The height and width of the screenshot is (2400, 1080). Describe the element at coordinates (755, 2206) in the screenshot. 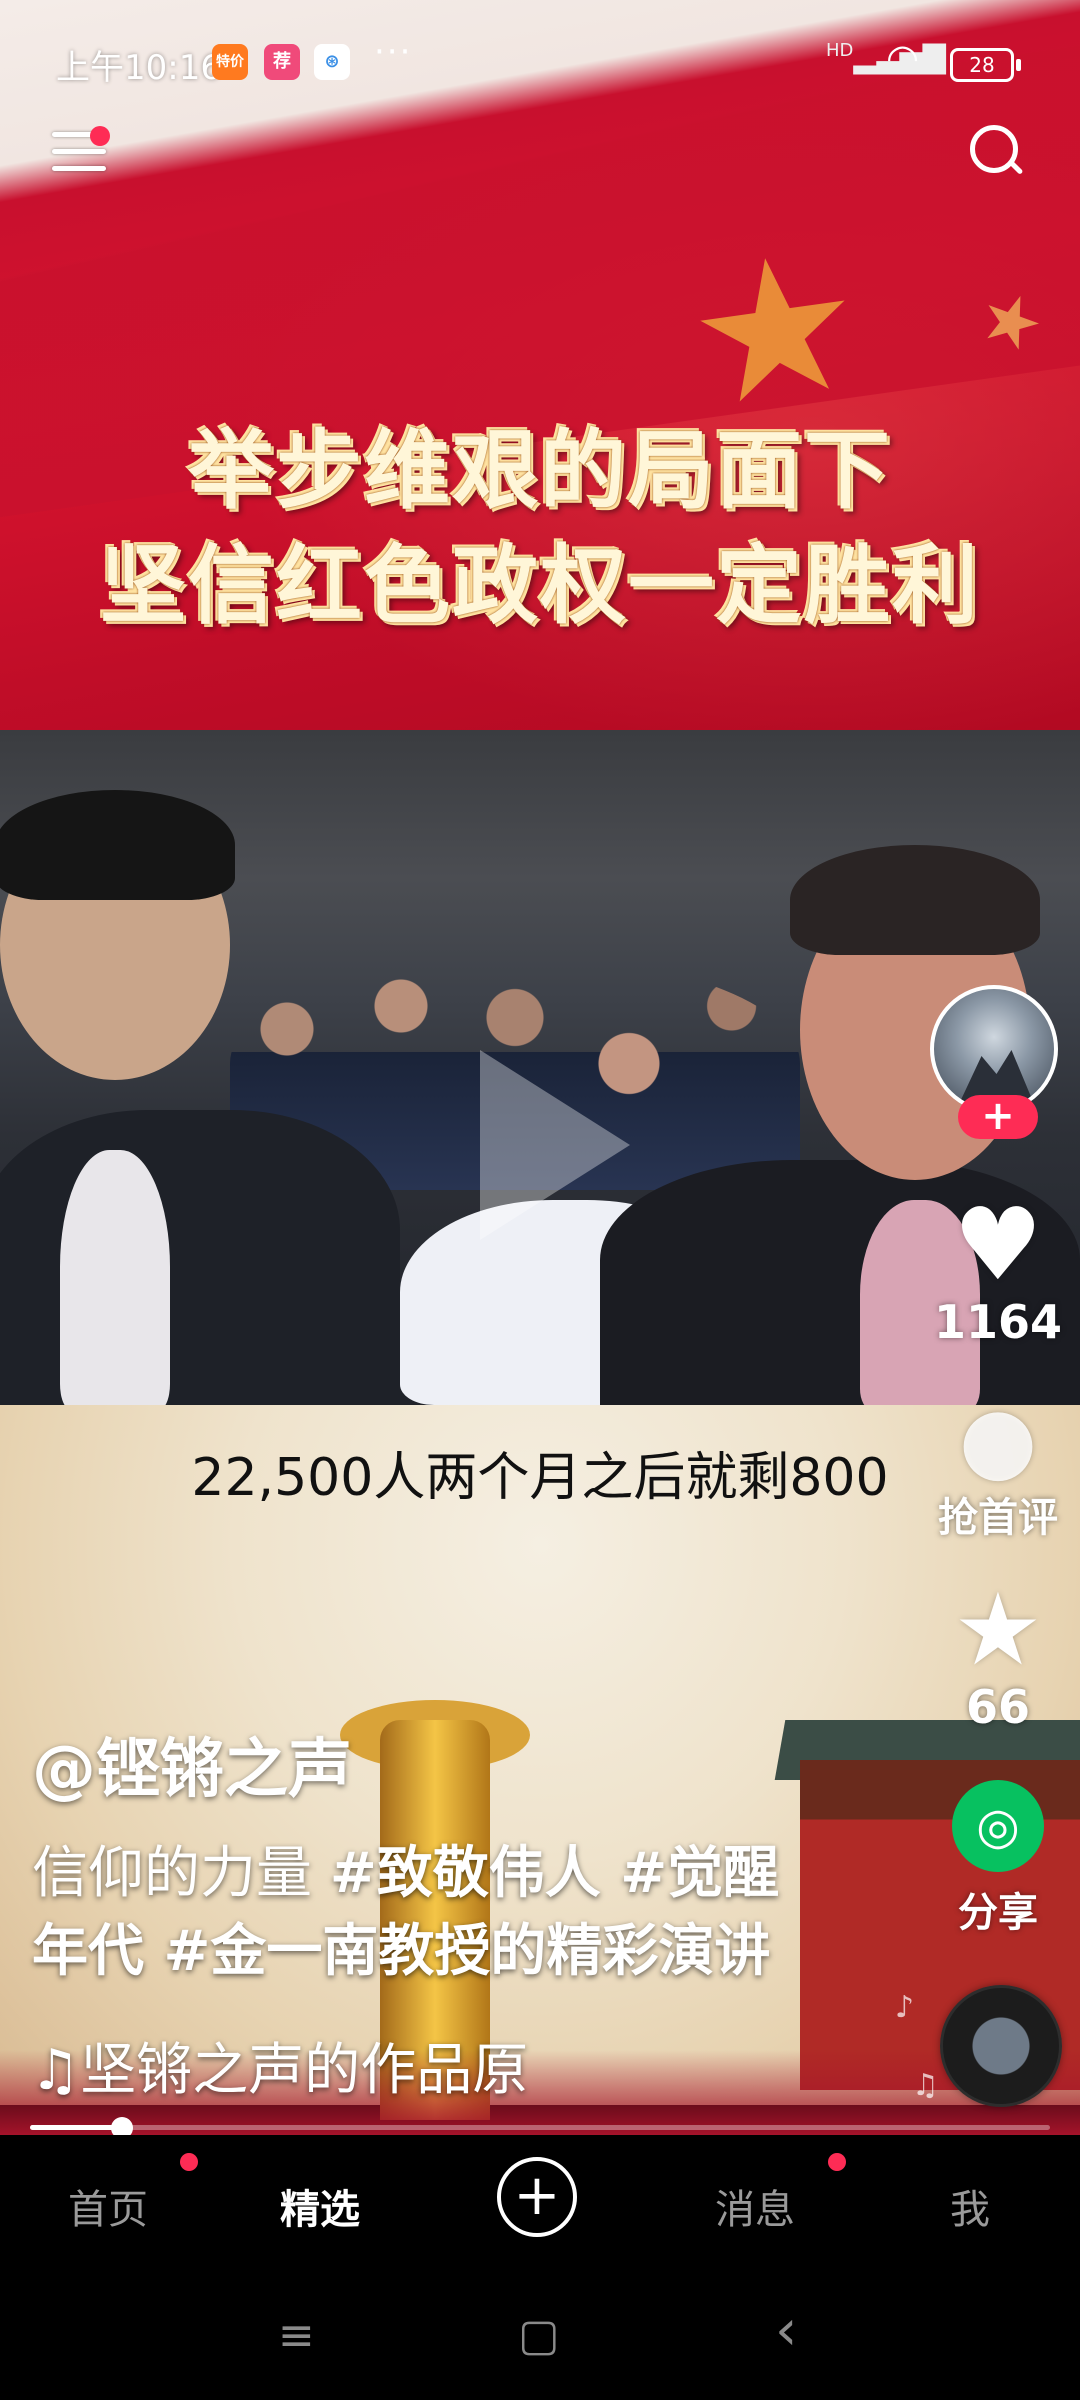

I see `nav-messages: 消息` at that location.